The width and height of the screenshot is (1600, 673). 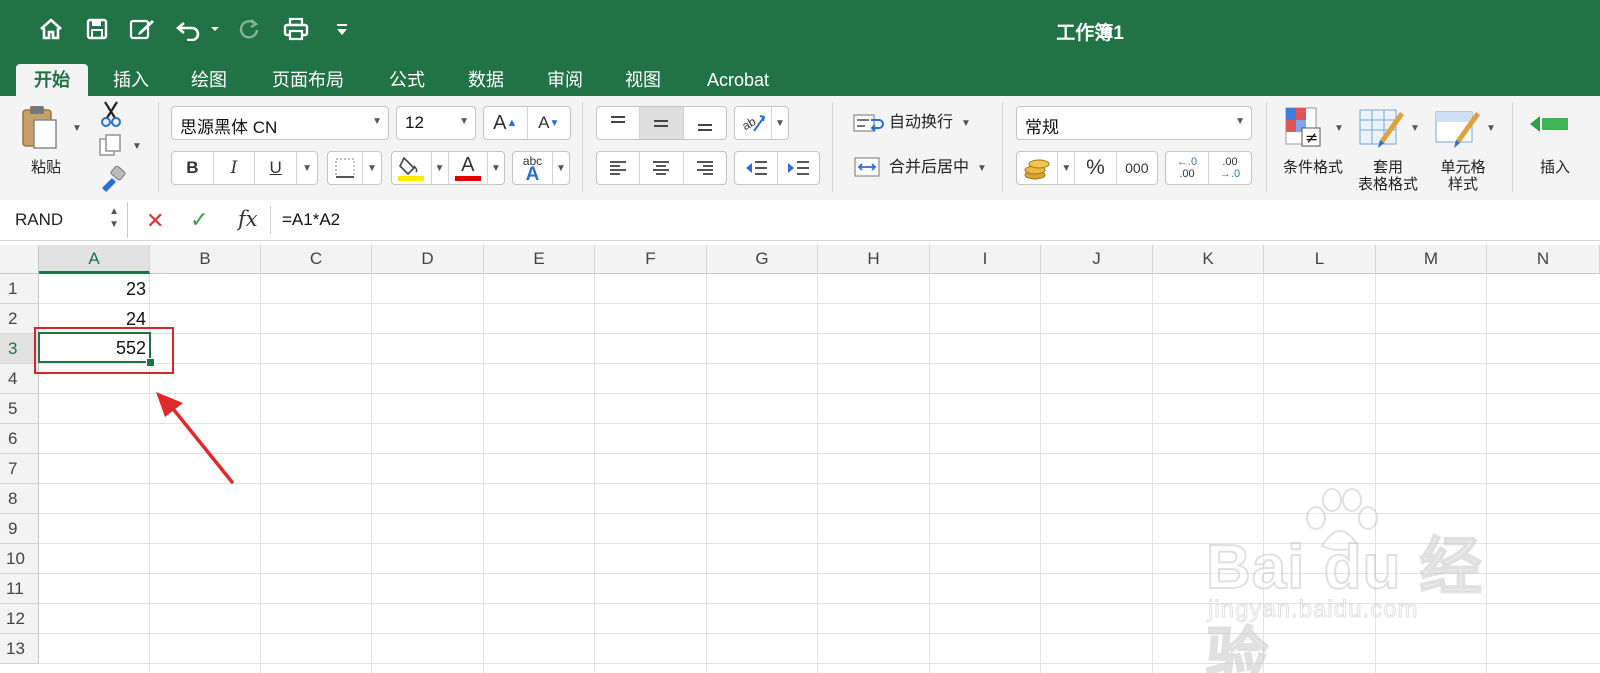 I want to click on insert-cells-label: 插入, so click(x=1555, y=167).